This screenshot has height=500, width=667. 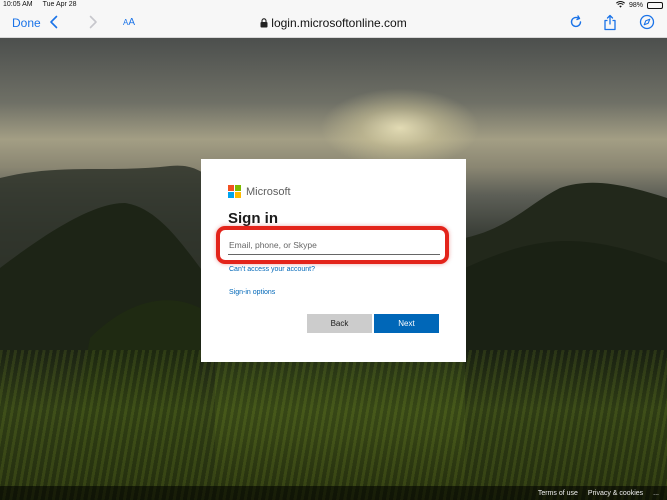 What do you see at coordinates (610, 25) in the screenshot?
I see `share-icon` at bounding box center [610, 25].